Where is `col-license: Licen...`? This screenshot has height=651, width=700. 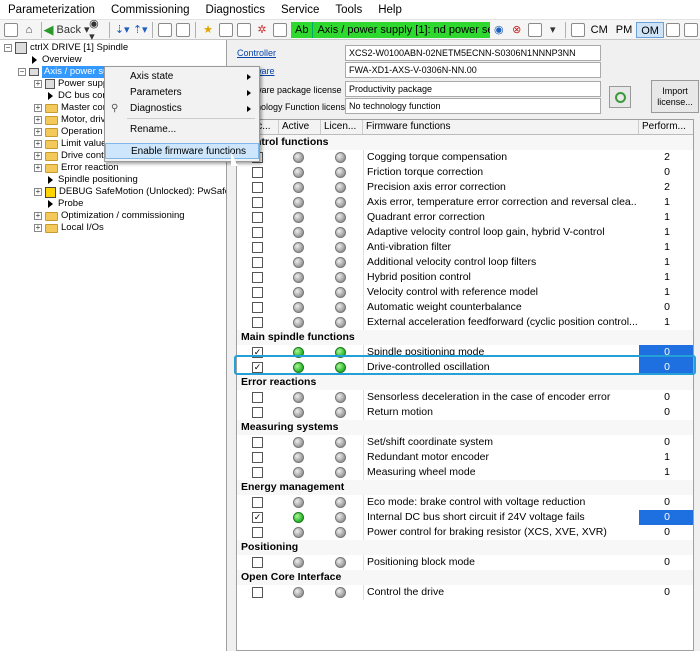
col-license: Licen... is located at coordinates (342, 127).